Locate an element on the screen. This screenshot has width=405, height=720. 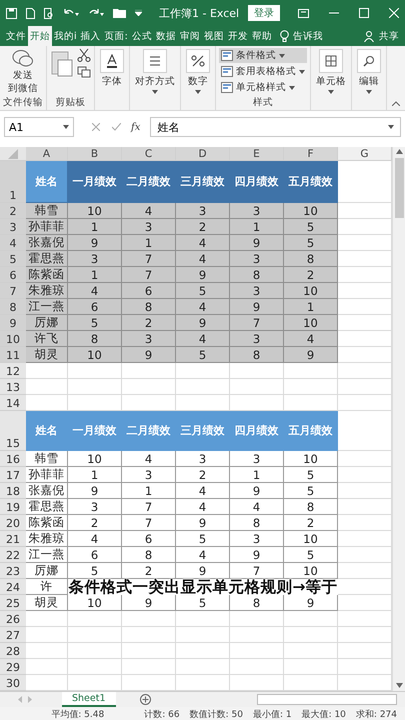
row-number: 29 is located at coordinates (13, 667).